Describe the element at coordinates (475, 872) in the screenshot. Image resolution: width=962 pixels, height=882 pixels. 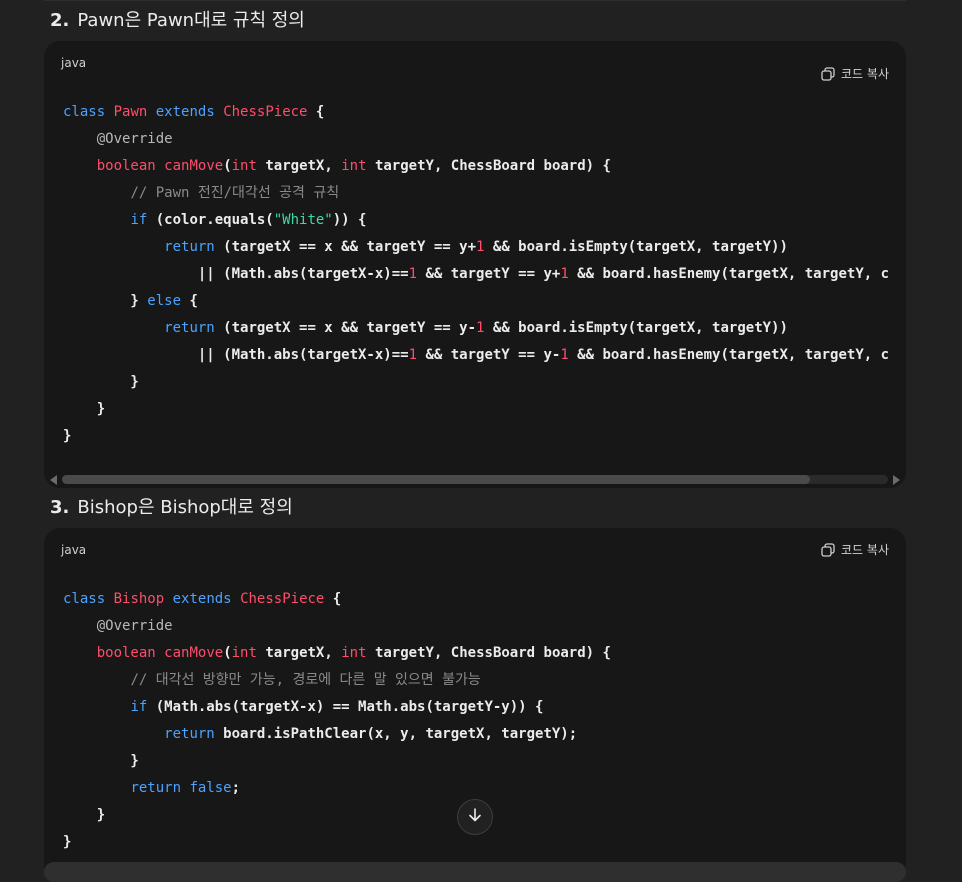
I see `composer-bar` at that location.